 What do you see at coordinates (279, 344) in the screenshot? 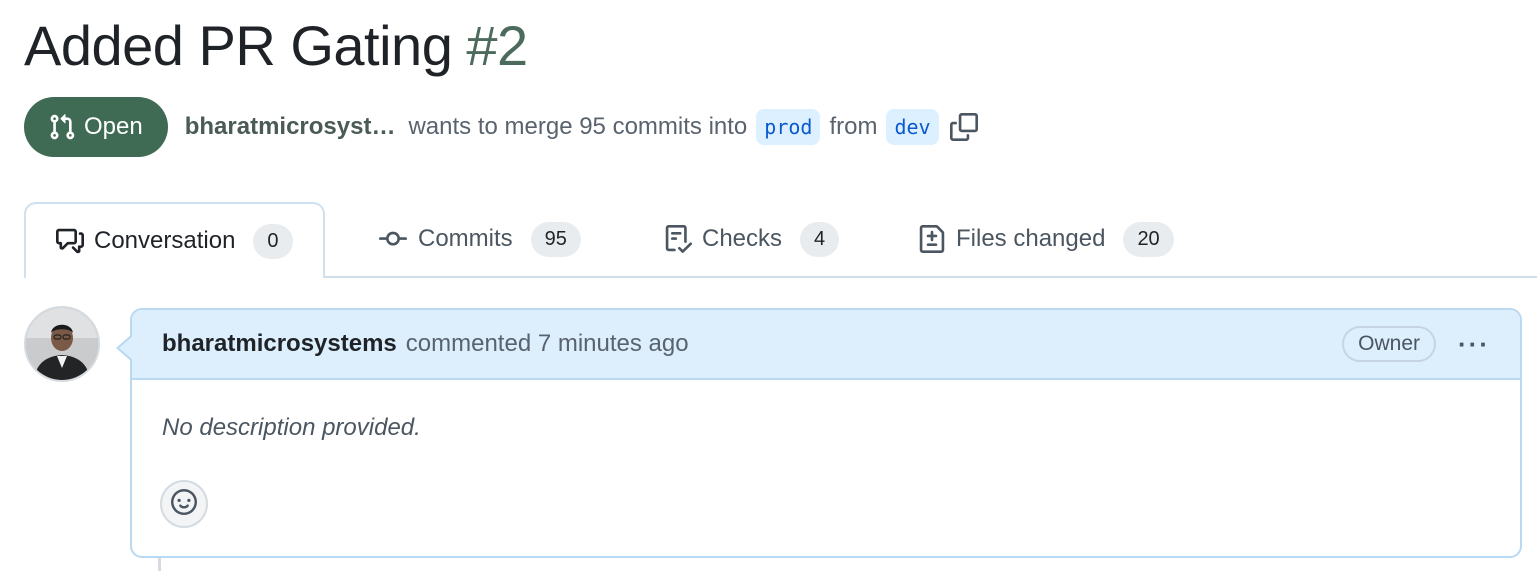
I see `comment-author: bharatmicrosystems` at bounding box center [279, 344].